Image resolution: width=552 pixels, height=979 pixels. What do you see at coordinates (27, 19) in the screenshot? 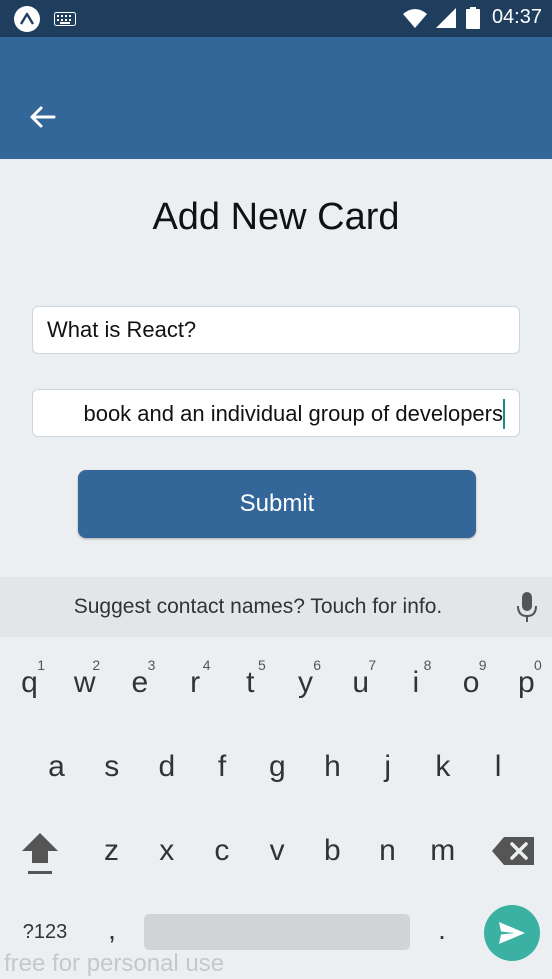
I see `expo-app-icon` at bounding box center [27, 19].